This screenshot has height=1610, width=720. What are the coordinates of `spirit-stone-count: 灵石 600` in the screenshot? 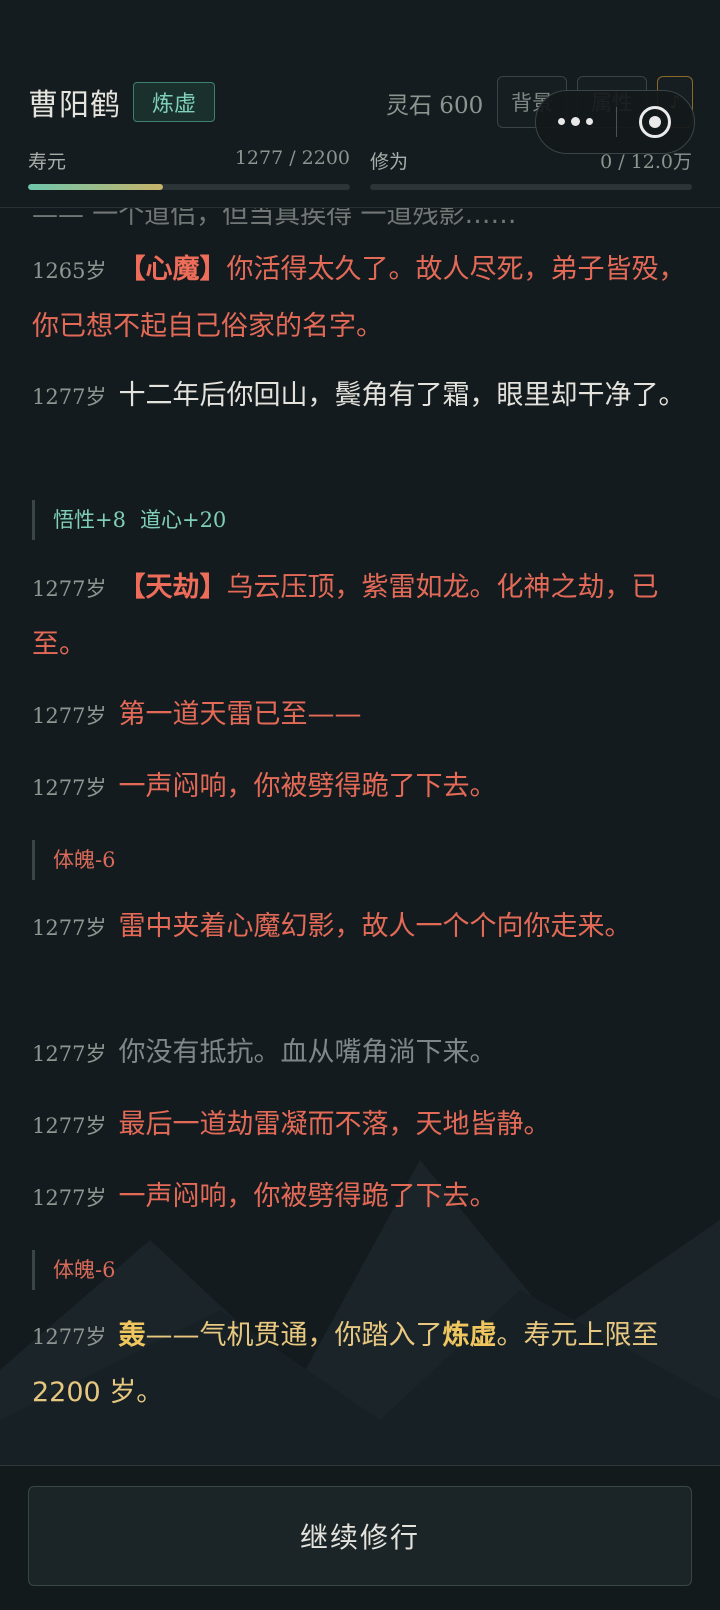 It's located at (435, 106).